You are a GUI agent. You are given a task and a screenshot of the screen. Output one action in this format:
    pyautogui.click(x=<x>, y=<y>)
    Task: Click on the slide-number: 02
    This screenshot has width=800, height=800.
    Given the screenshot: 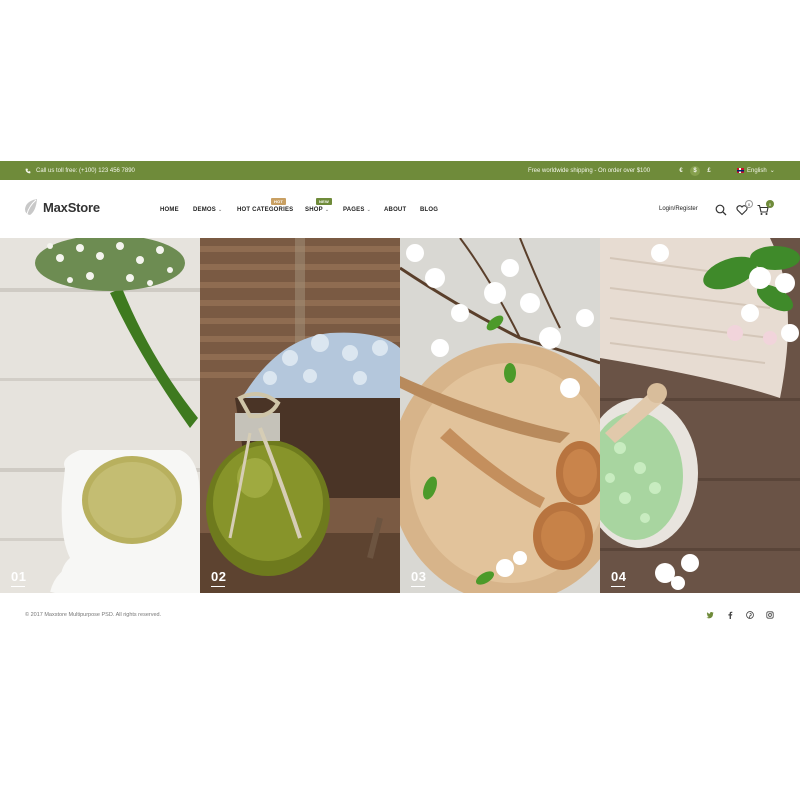 What is the action you would take?
    pyautogui.click(x=219, y=578)
    